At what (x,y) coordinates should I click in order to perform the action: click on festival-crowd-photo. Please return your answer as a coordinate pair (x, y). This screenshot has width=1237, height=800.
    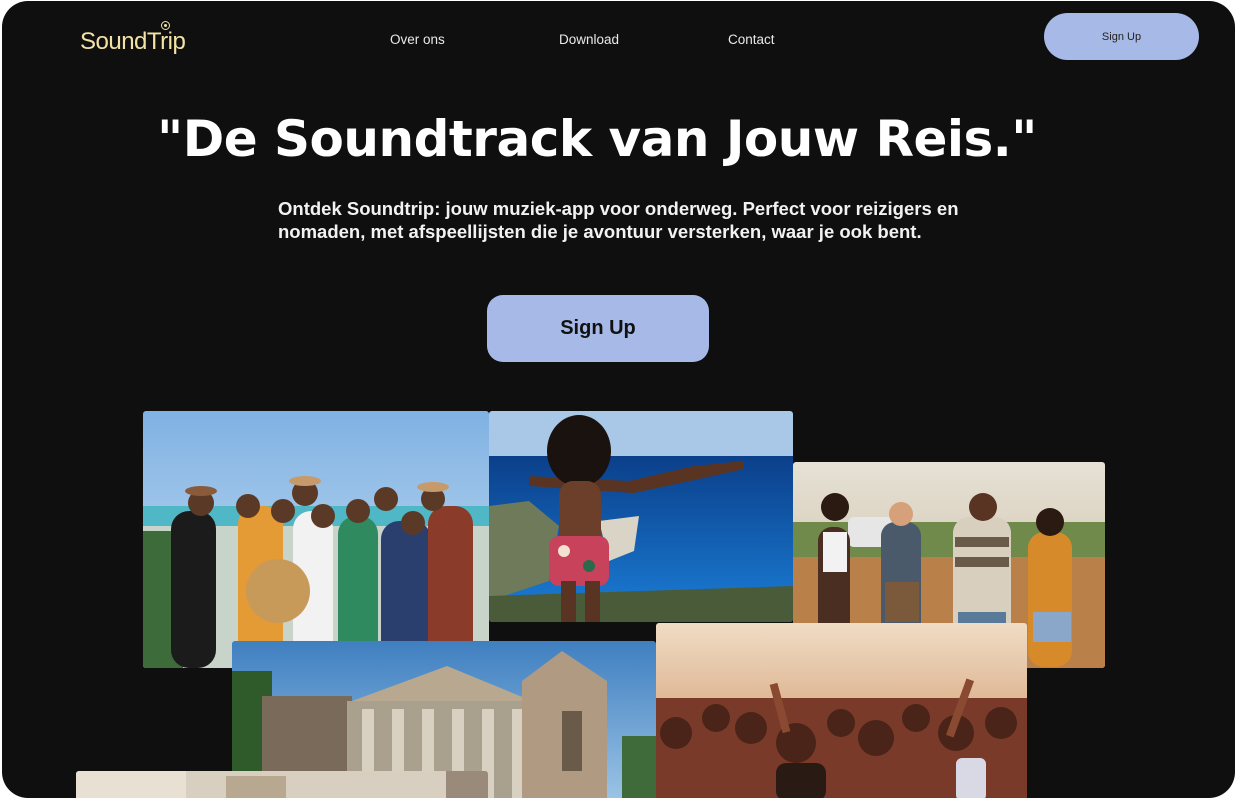
    Looking at the image, I should click on (841, 710).